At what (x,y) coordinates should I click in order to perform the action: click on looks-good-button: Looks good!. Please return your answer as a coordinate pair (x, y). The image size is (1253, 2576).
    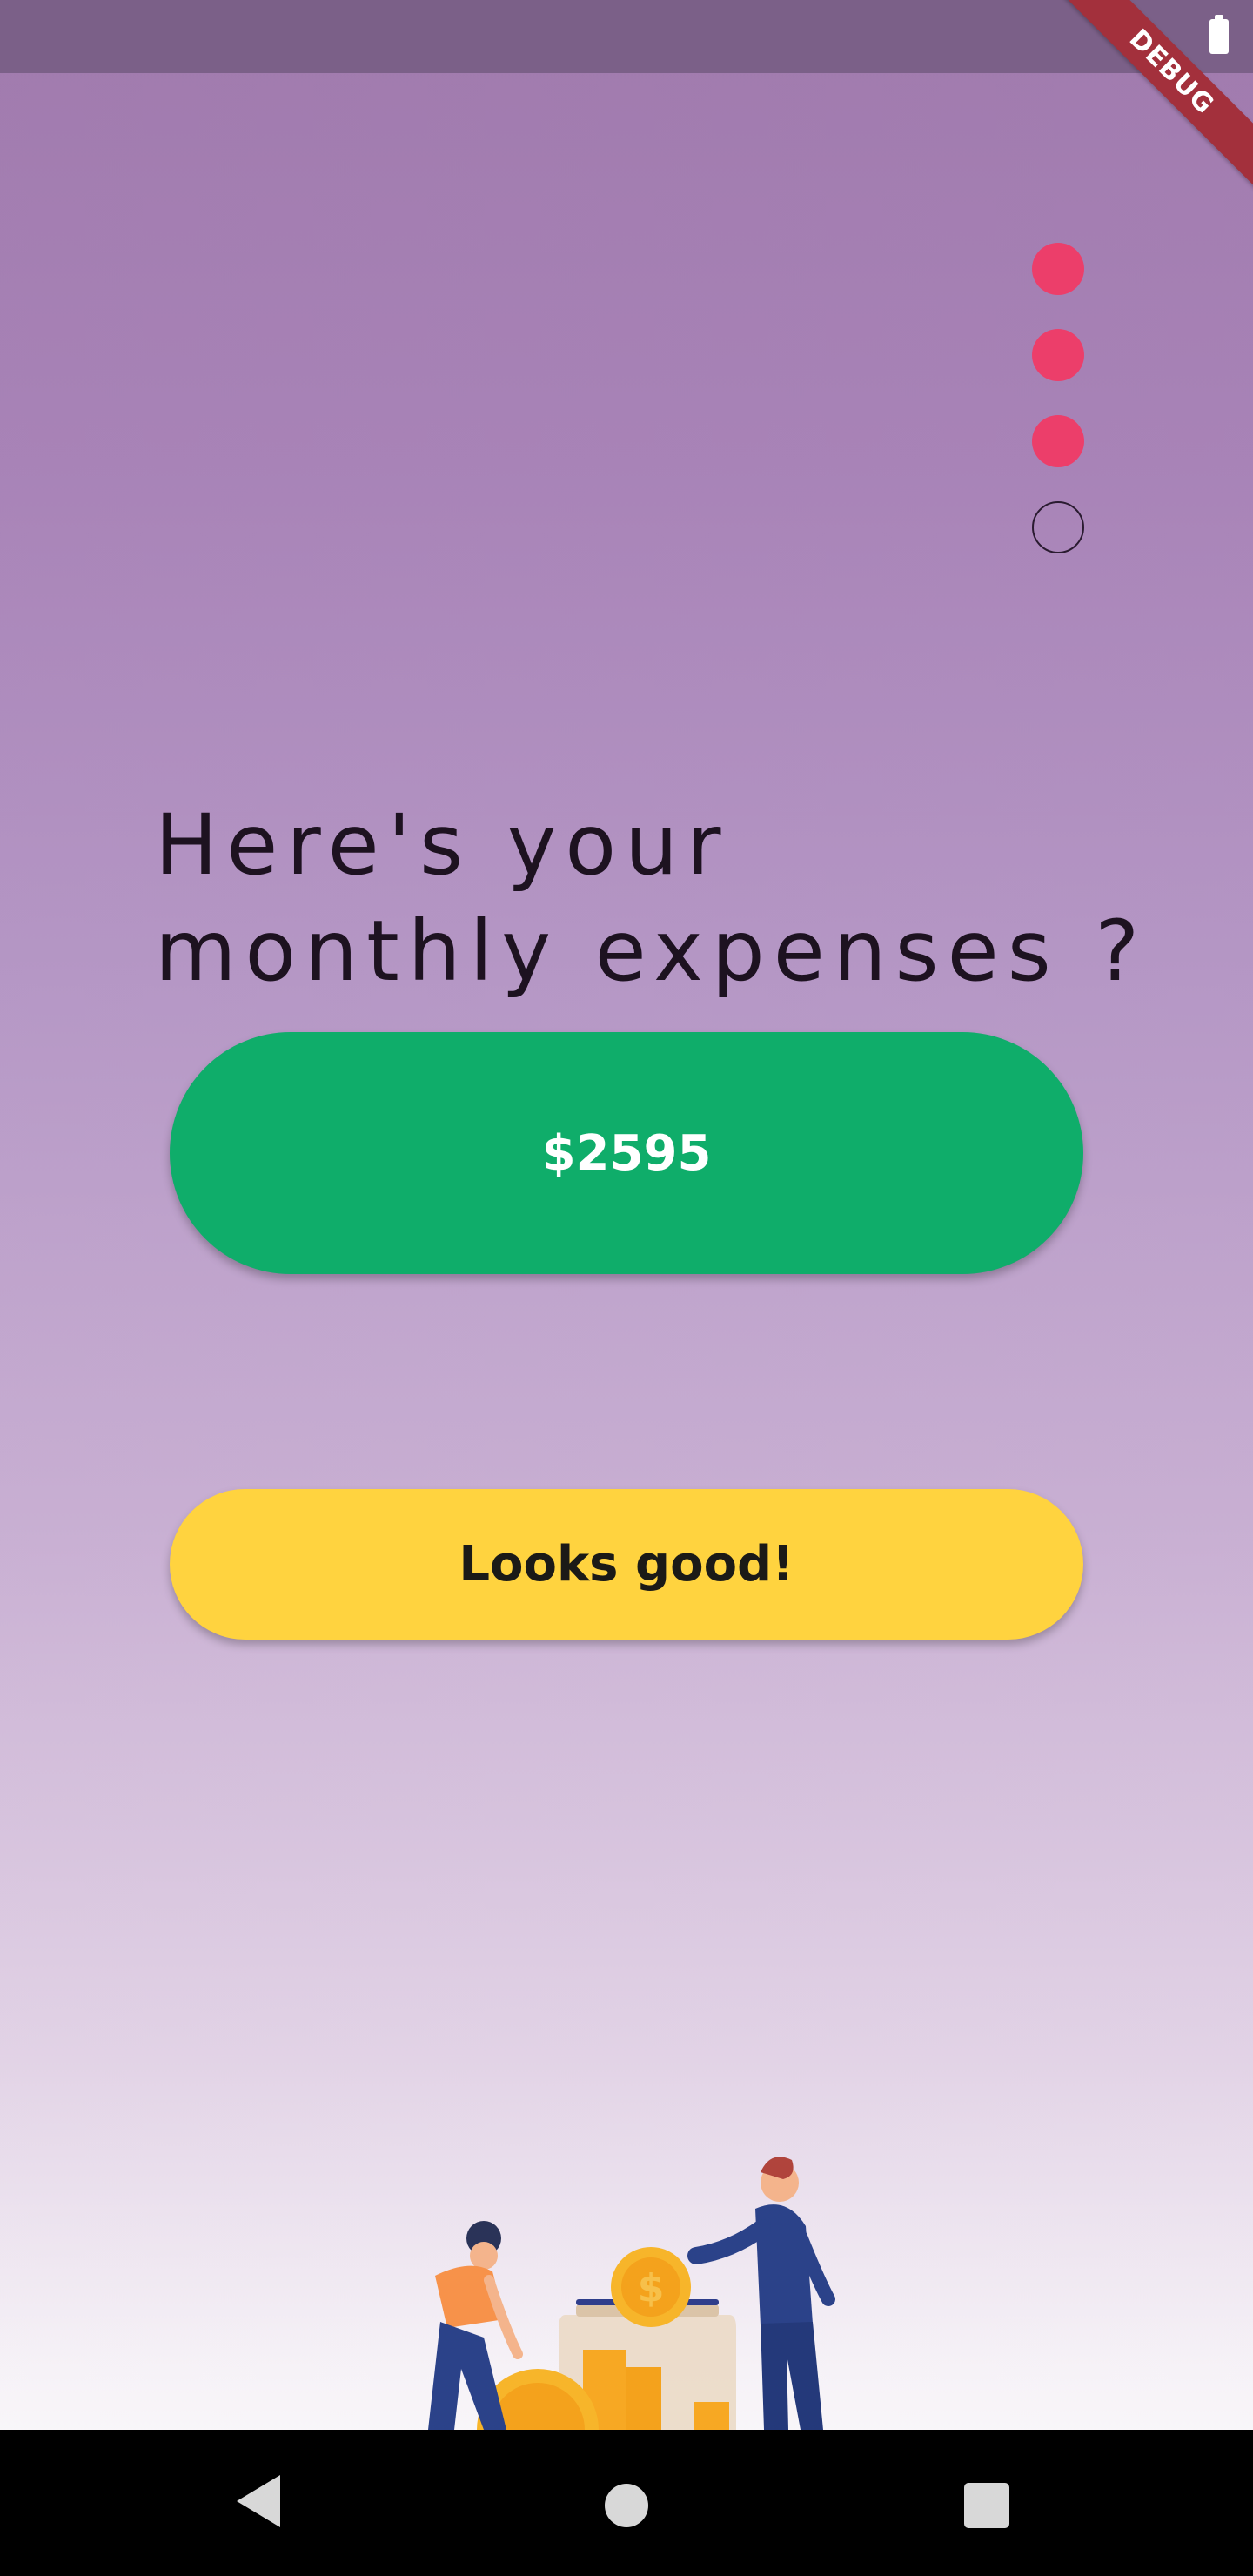
    Looking at the image, I should click on (626, 1565).